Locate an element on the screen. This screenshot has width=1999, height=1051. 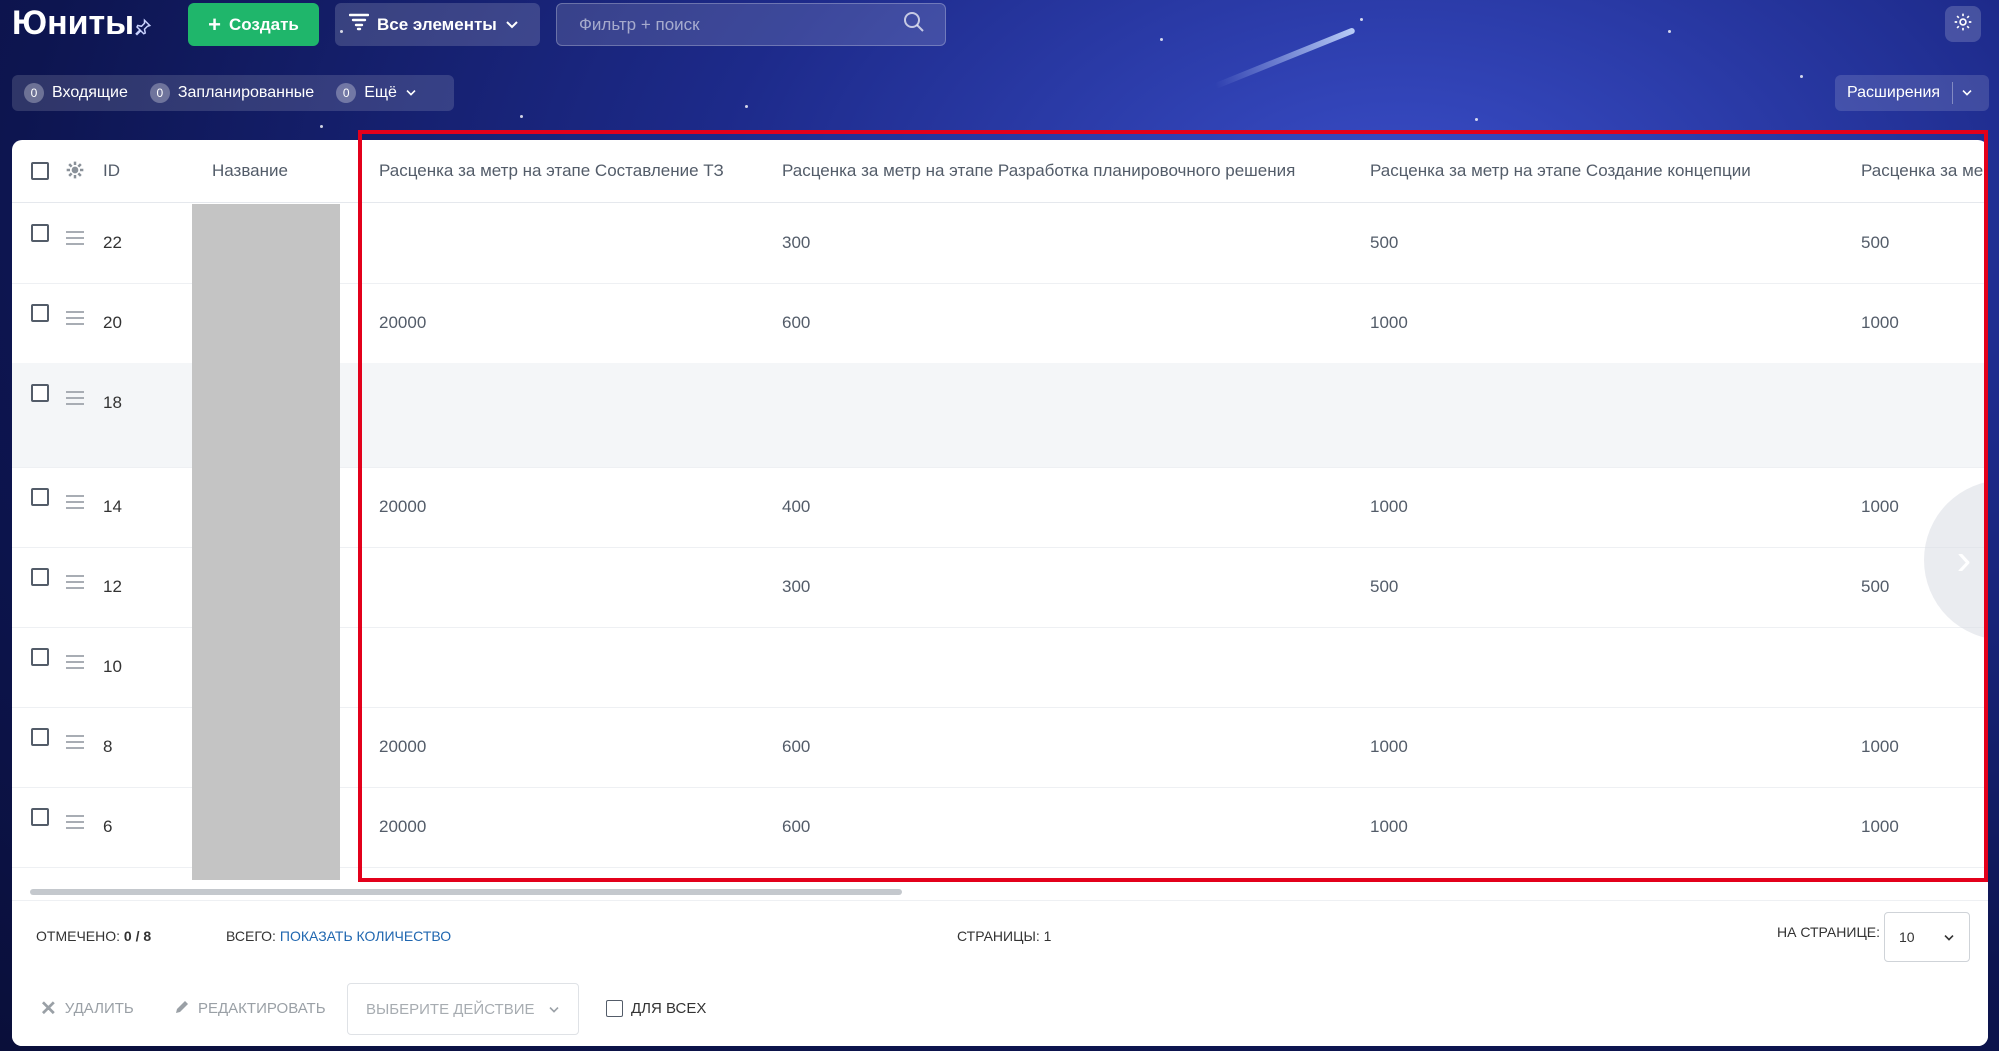
search-field is located at coordinates (751, 24).